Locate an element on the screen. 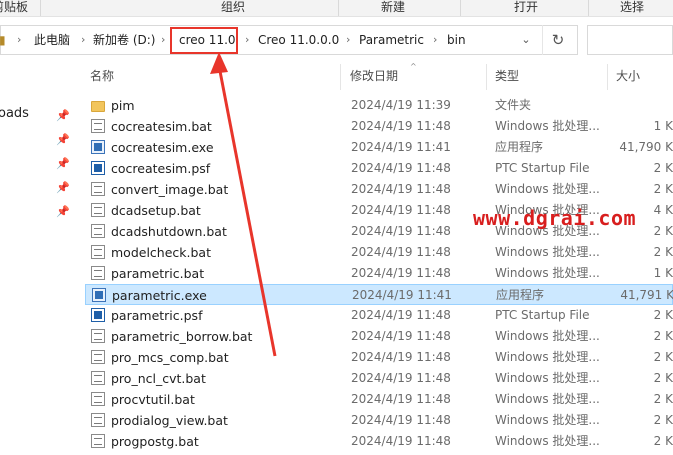  annotation-arrow is located at coordinates (243, 204).